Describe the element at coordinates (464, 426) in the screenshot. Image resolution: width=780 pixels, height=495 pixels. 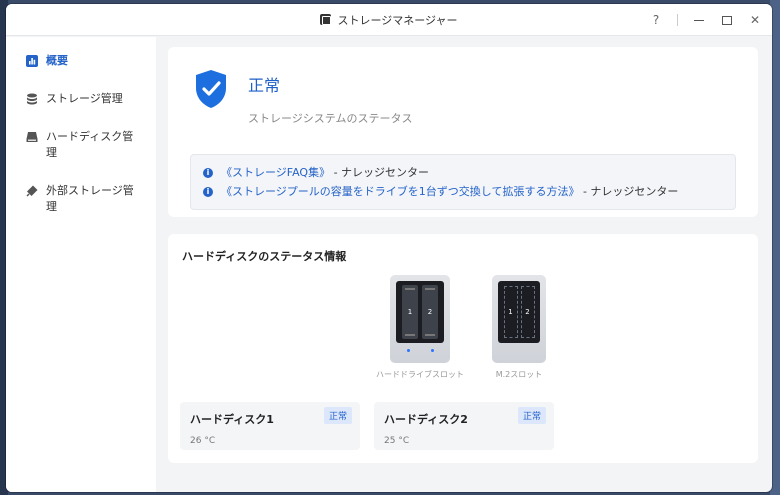
I see `disk-tile-2: ハードディスク2 25 °C 正常` at that location.